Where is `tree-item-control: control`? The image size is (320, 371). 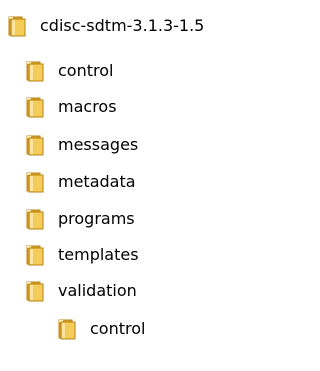 tree-item-control: control is located at coordinates (56, 71).